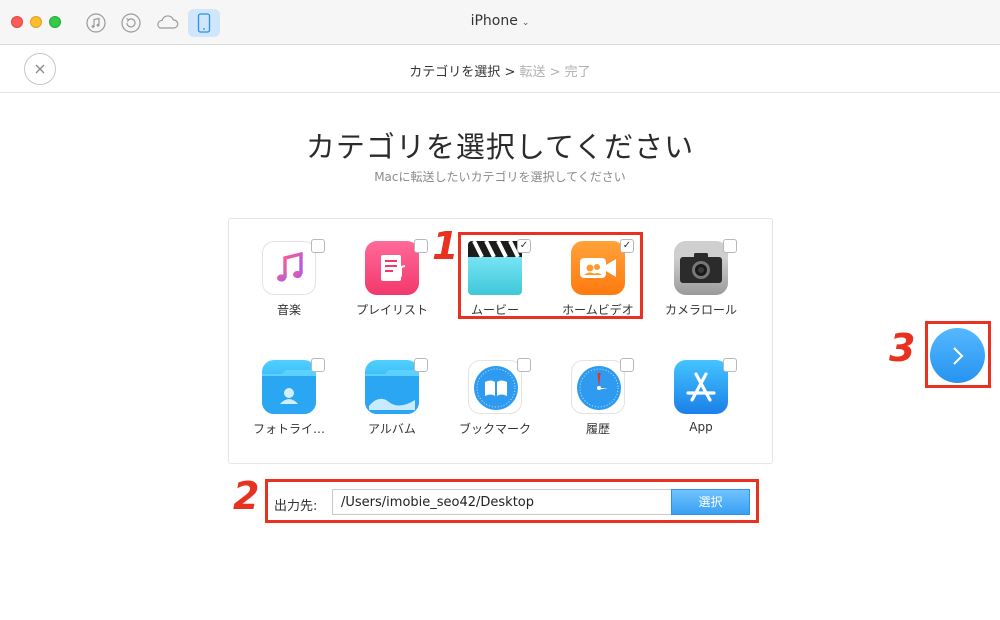  What do you see at coordinates (730, 246) in the screenshot?
I see `checkbox-camera-roll` at bounding box center [730, 246].